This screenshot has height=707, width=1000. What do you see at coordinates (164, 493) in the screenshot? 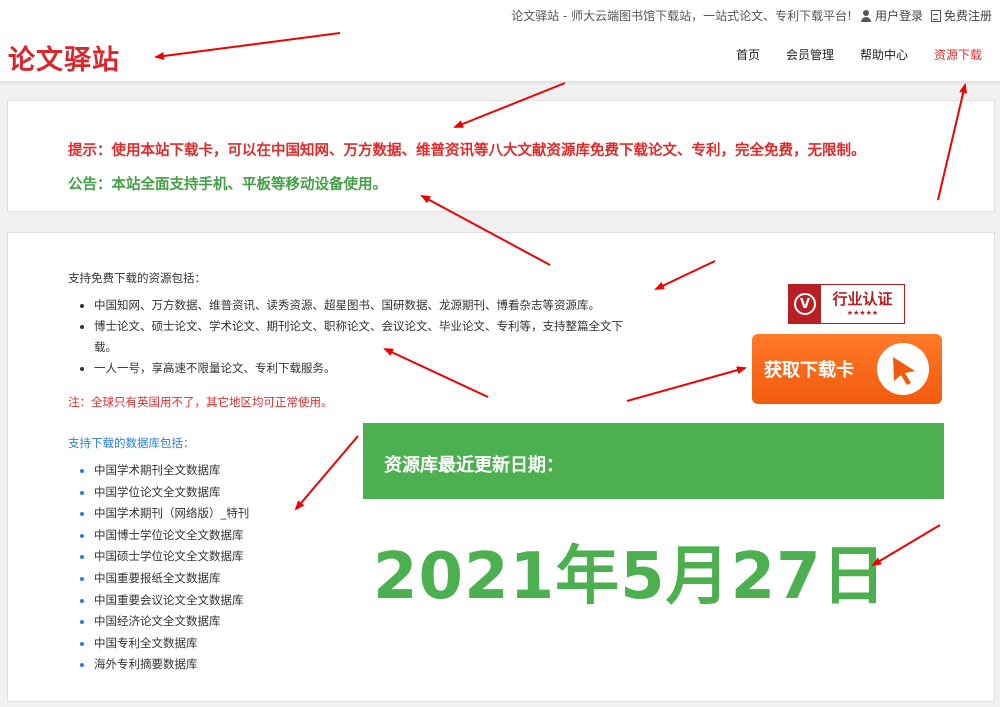
I see `list-item: 中国学位论文全文数据库` at bounding box center [164, 493].